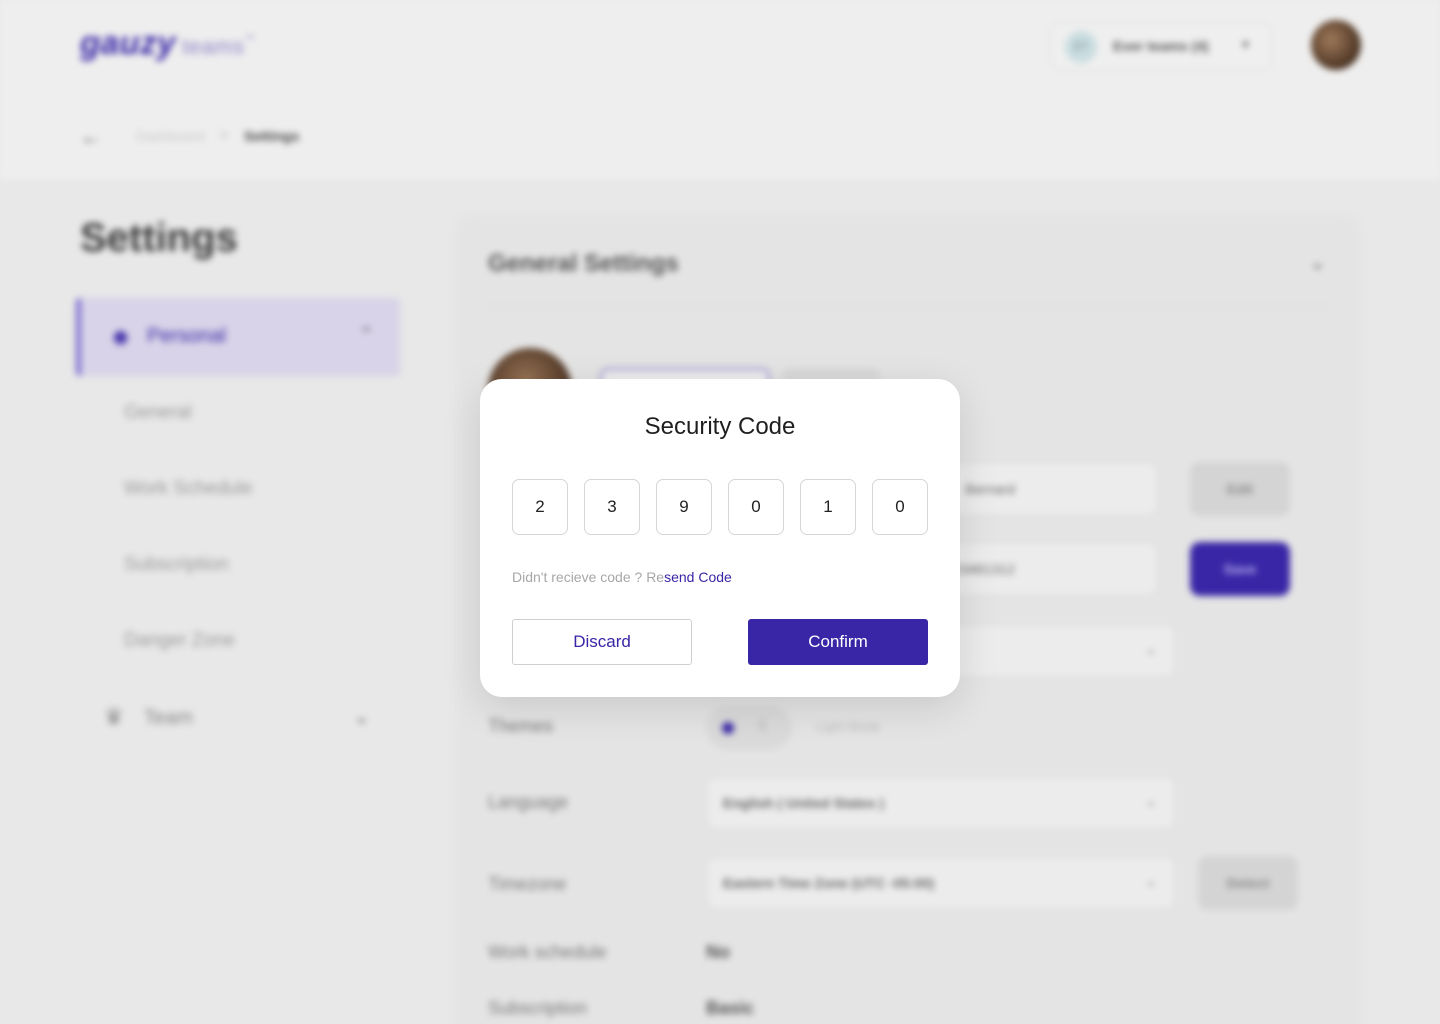 This screenshot has height=1024, width=1440. Describe the element at coordinates (588, 577) in the screenshot. I see `resend-prefix: Didn't recieve code ? Re` at that location.